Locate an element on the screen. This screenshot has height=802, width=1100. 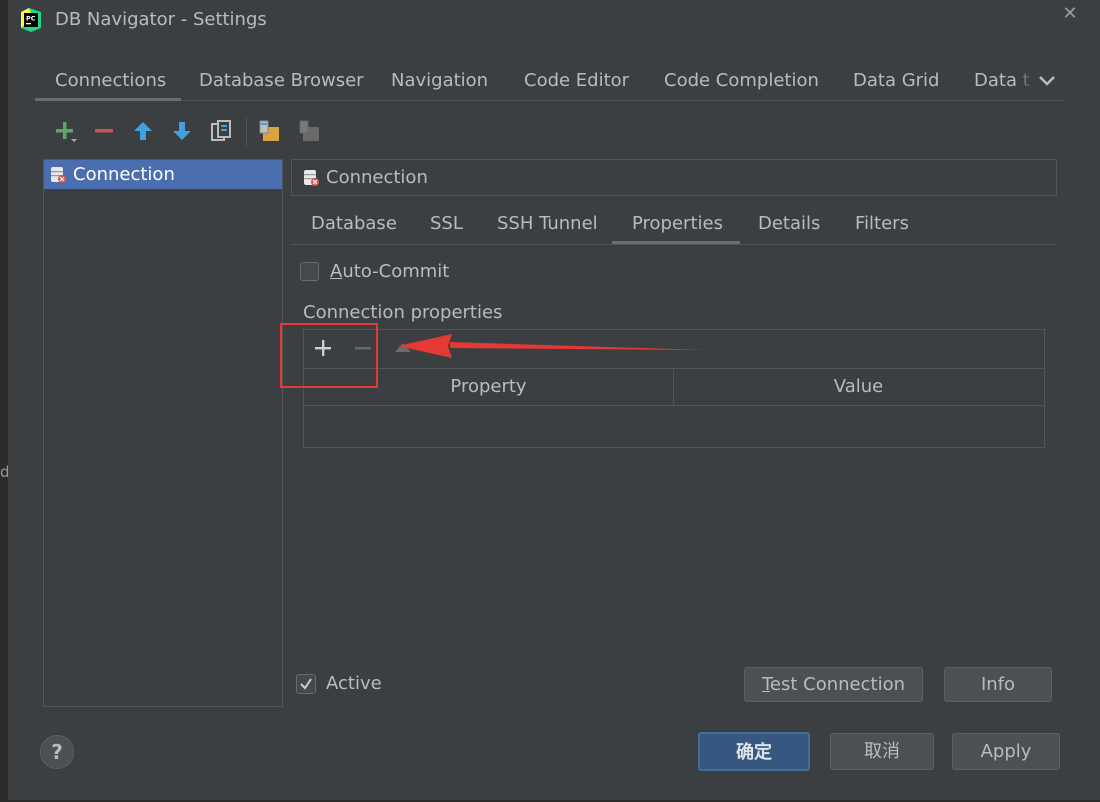
window-title: DB Navigator - Settings is located at coordinates (161, 19).